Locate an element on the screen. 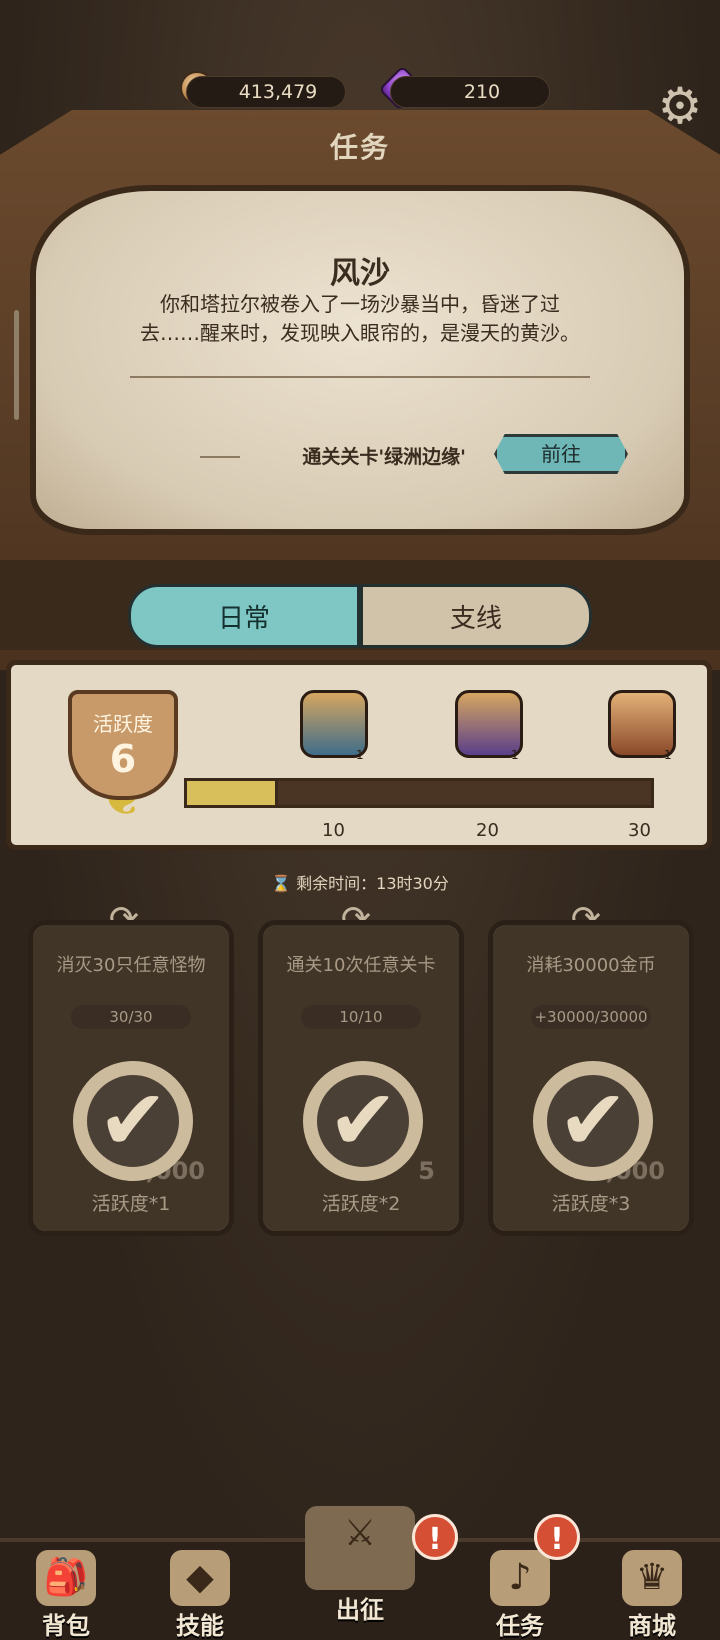  page-title: 任务 is located at coordinates (359, 147).